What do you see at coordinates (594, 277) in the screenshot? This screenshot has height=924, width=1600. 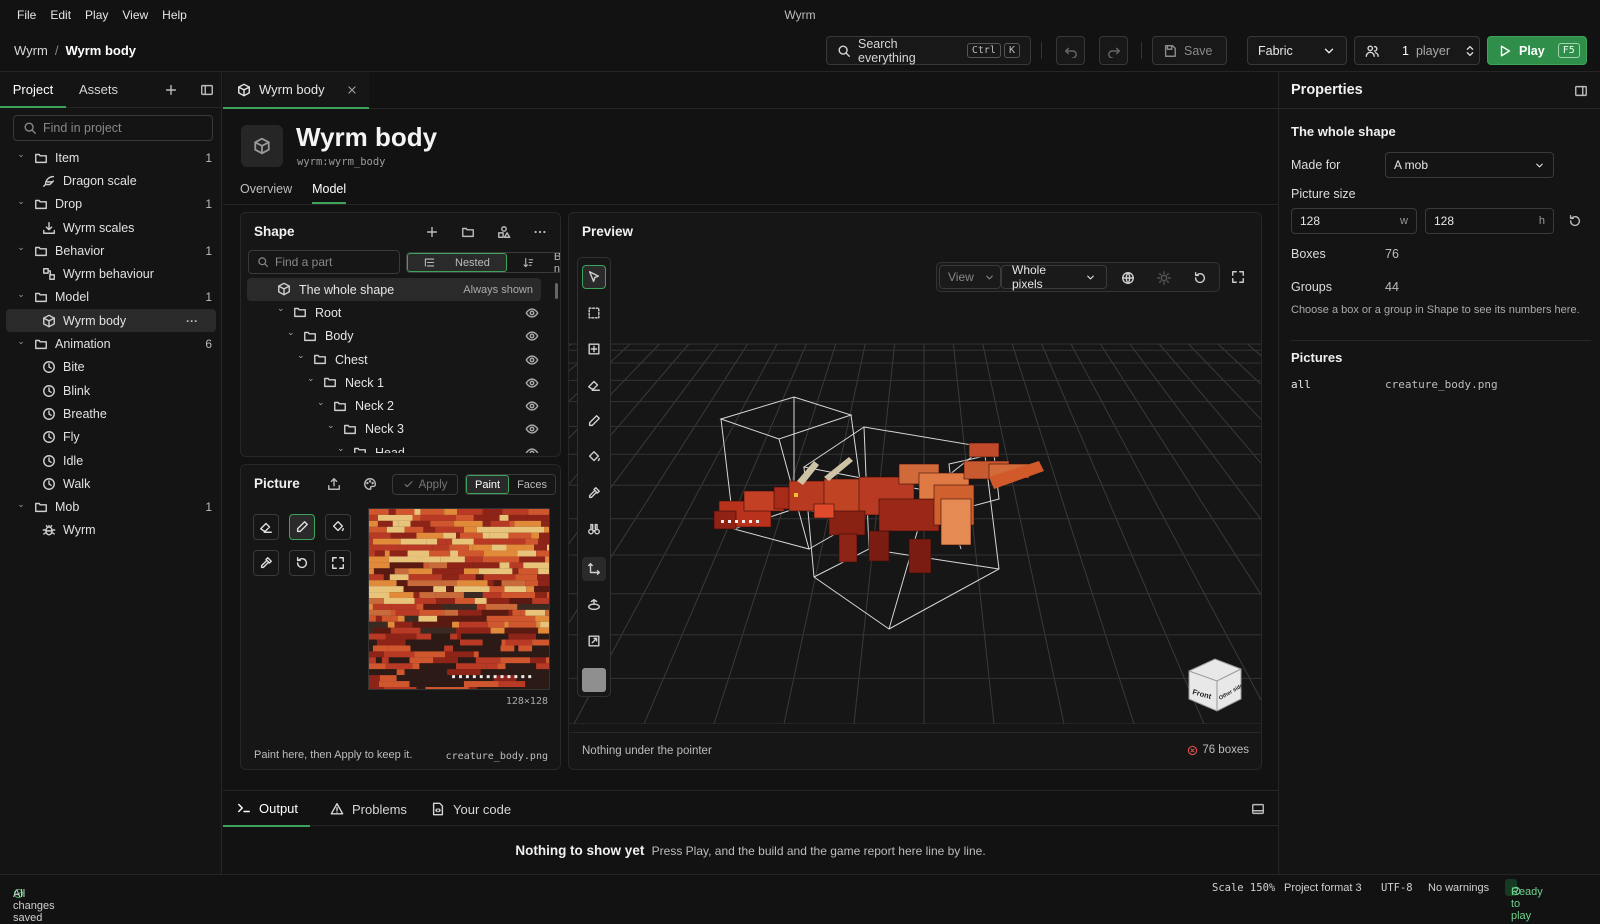 I see `select-tool` at bounding box center [594, 277].